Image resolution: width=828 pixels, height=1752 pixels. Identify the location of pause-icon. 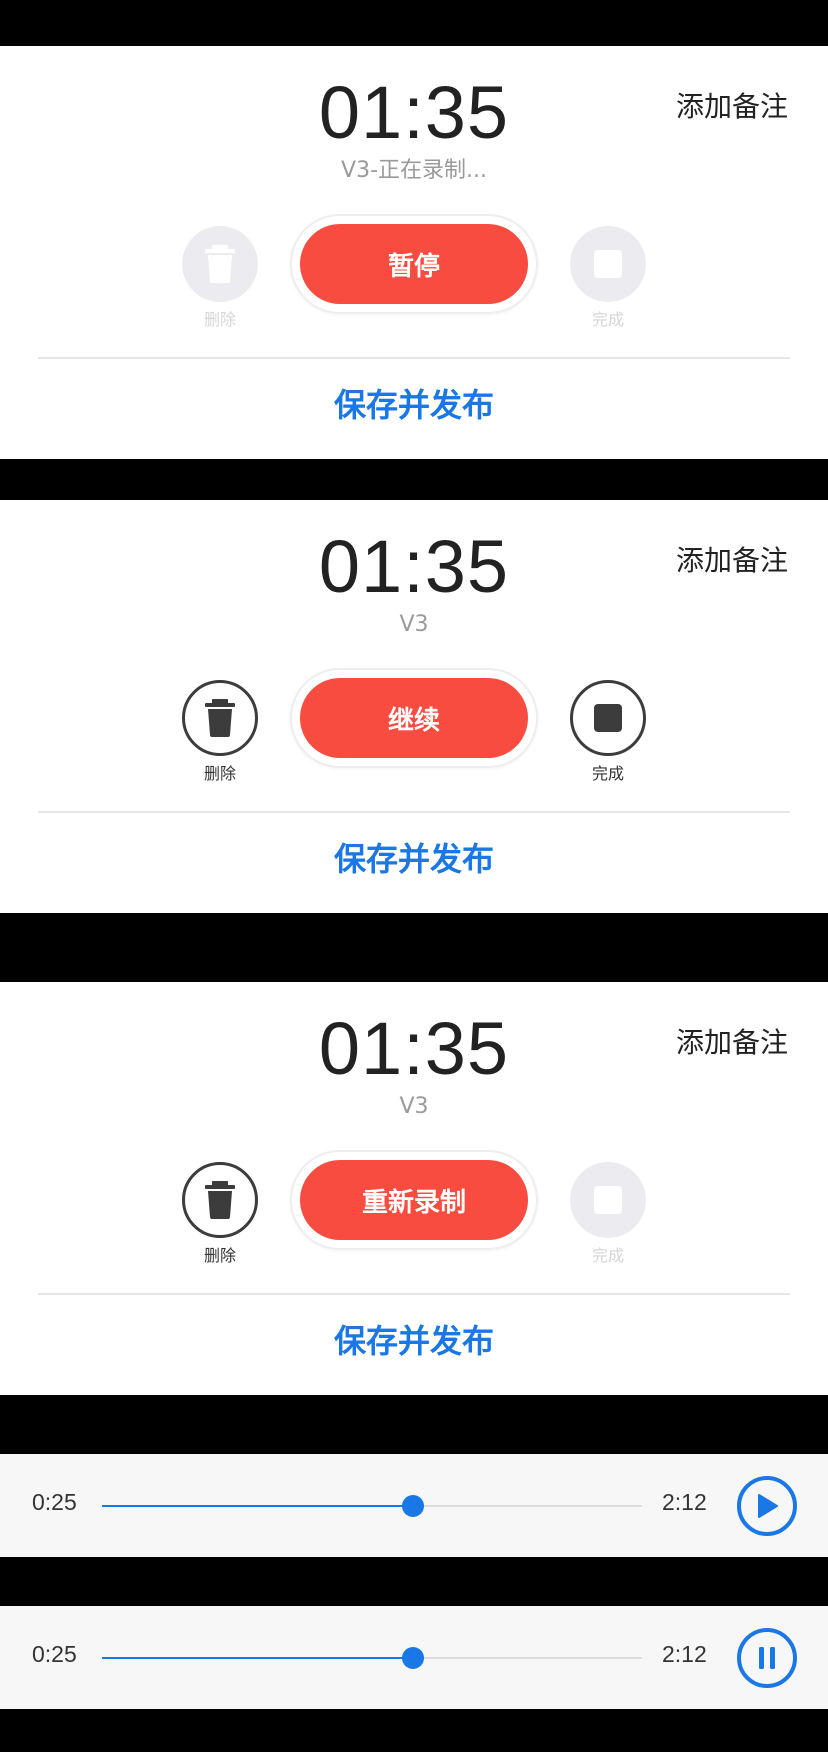
(767, 1658).